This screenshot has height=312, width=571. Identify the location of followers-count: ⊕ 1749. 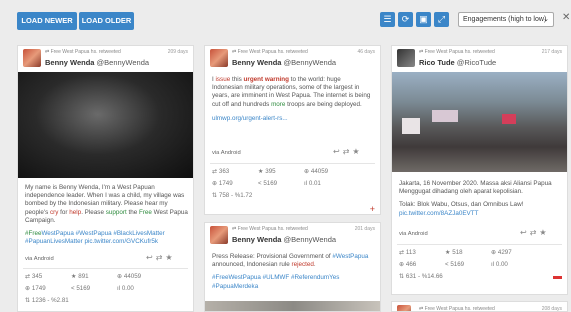
(35, 288).